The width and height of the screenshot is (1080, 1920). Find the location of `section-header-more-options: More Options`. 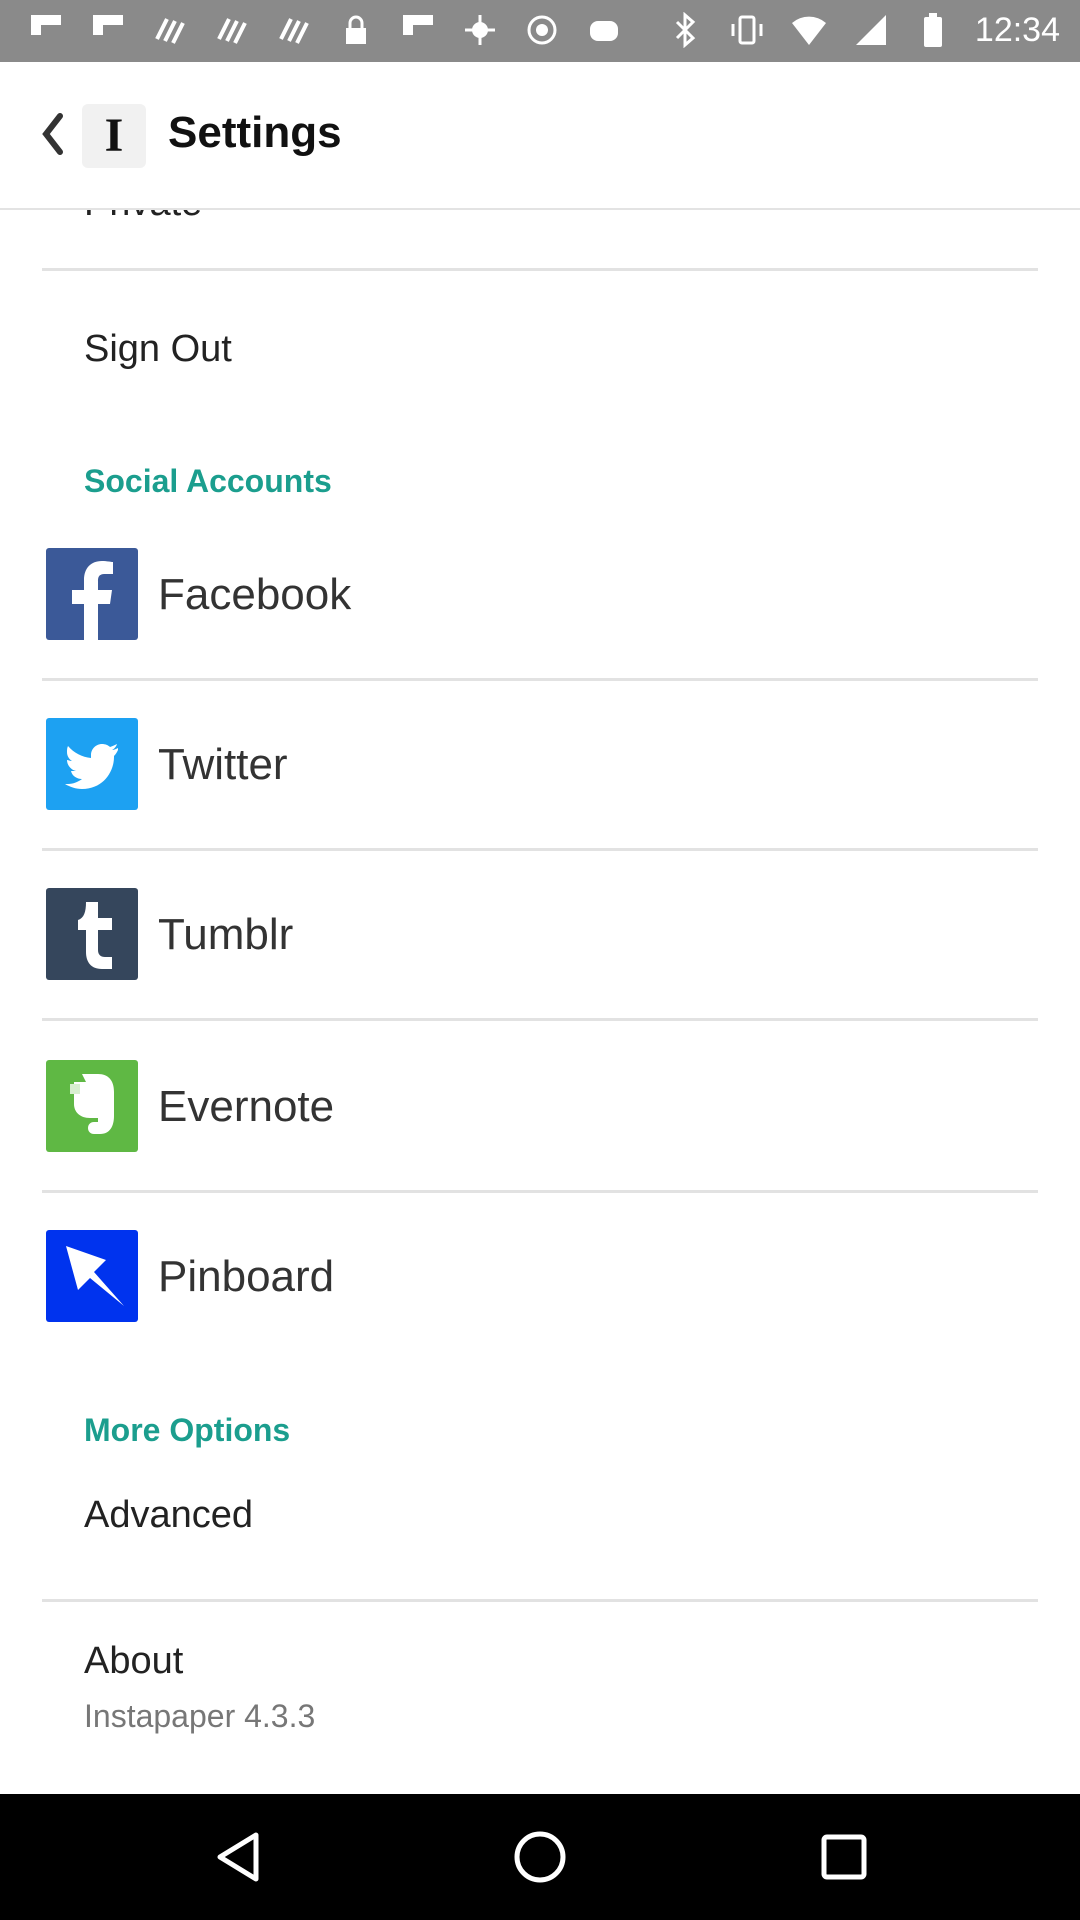

section-header-more-options: More Options is located at coordinates (187, 1430).